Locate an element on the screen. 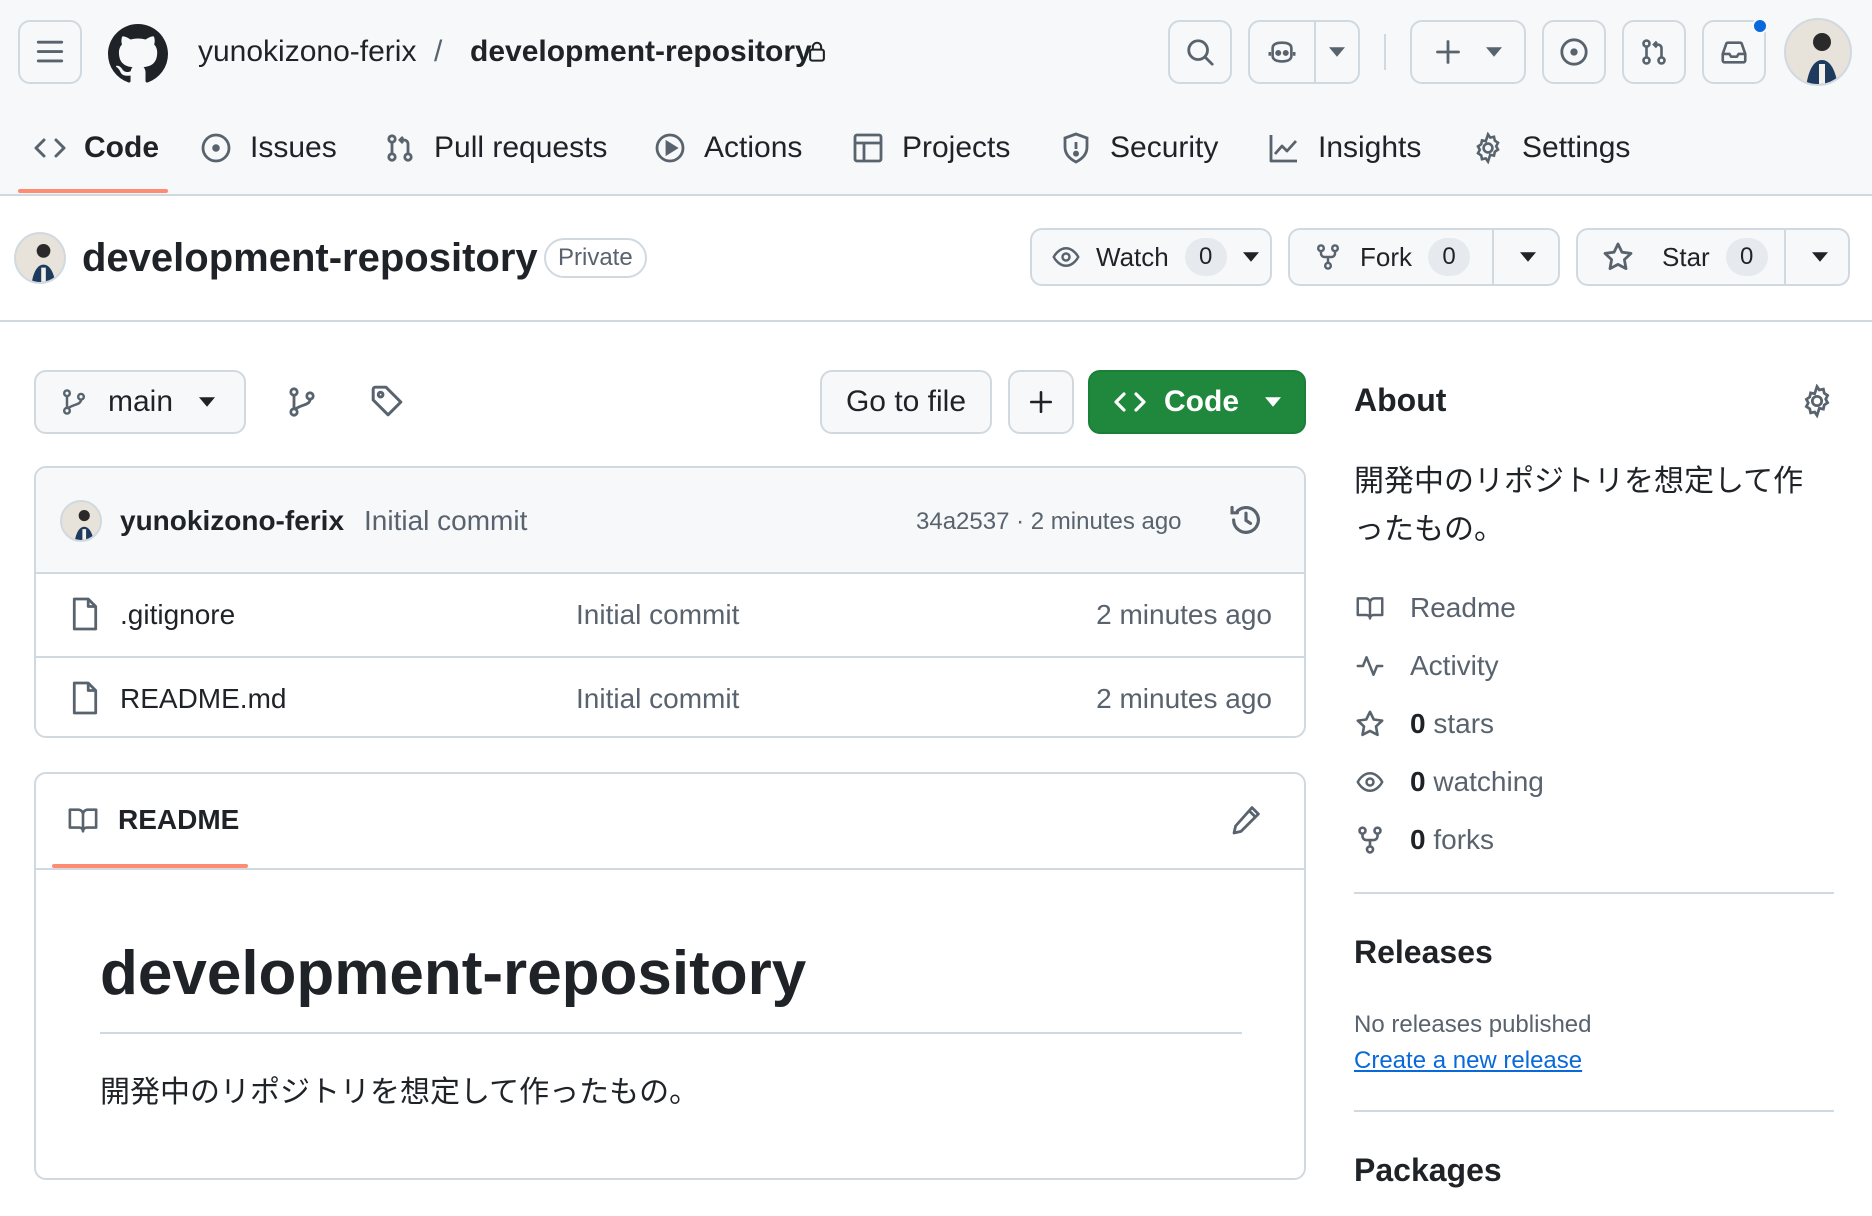 This screenshot has height=1216, width=1872. tab-insights-label: Insights is located at coordinates (1370, 147).